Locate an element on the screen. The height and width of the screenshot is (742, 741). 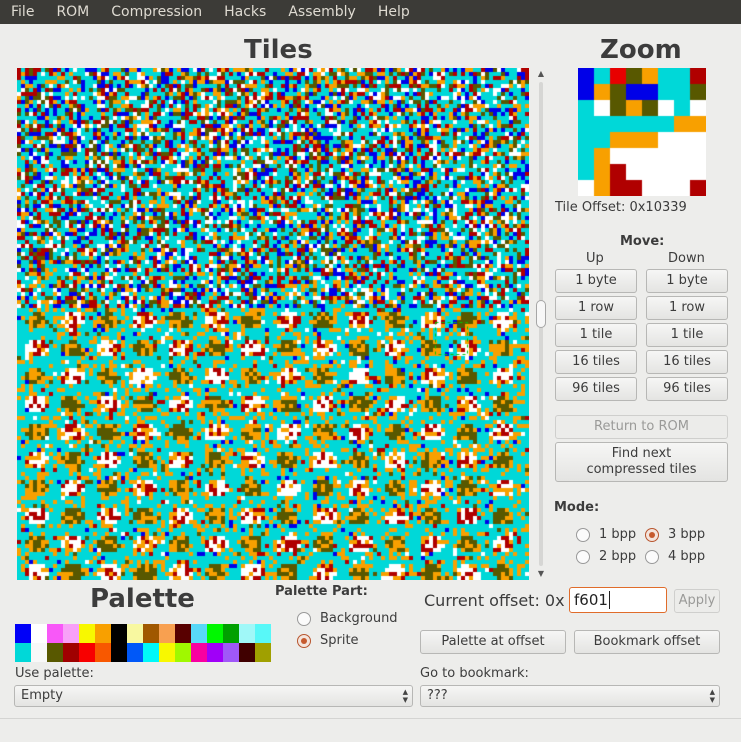
up-96-tiles-button: 96 tiles is located at coordinates (596, 389).